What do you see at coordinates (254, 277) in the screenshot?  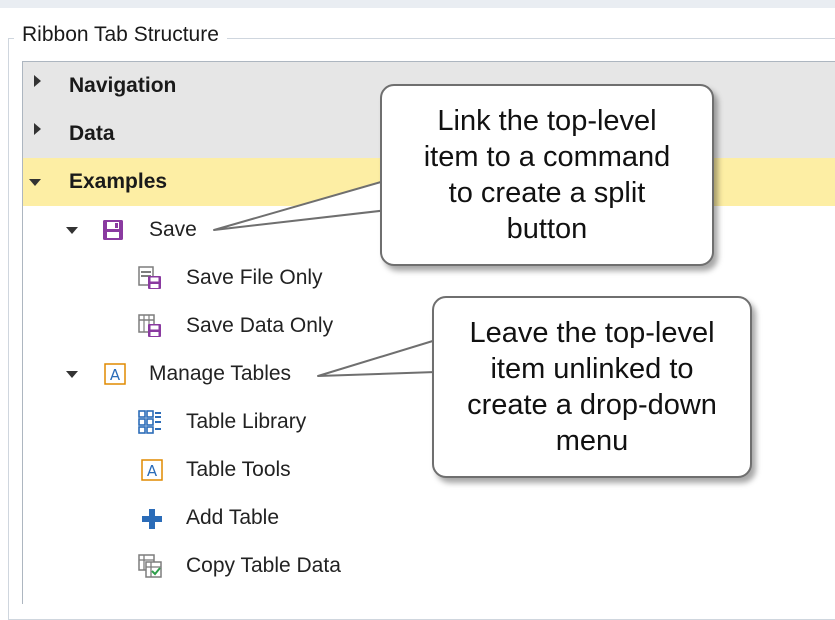 I see `tree-item-label: Save File Only` at bounding box center [254, 277].